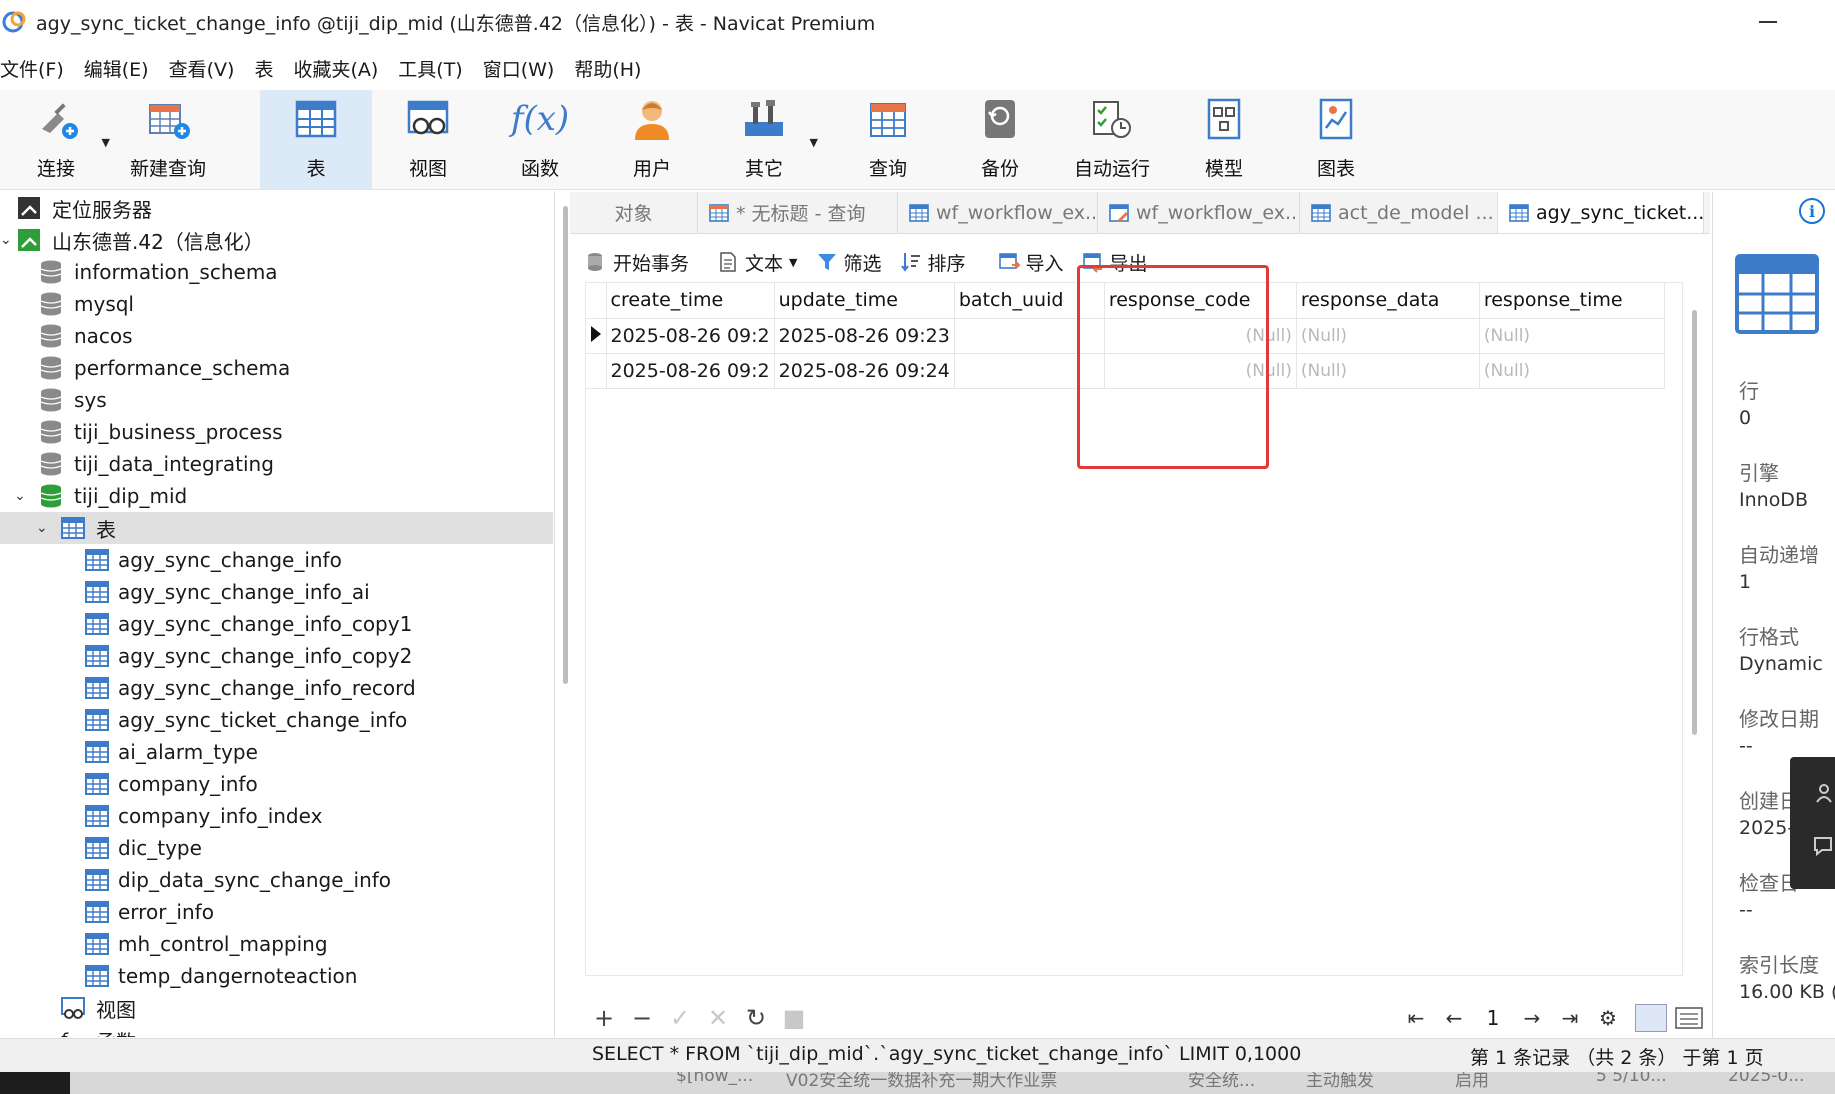 The width and height of the screenshot is (1835, 1094). I want to click on last-page-icon: ⇥, so click(1570, 1018).